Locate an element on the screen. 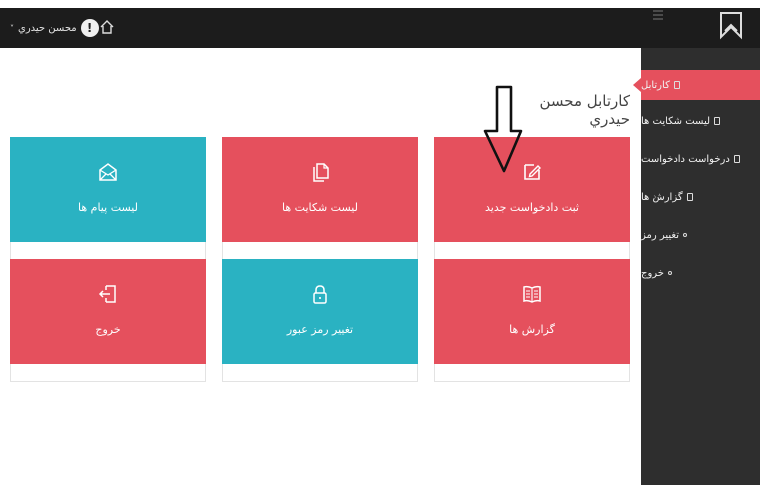 The width and height of the screenshot is (760, 485). document-icon is located at coordinates (736, 159).